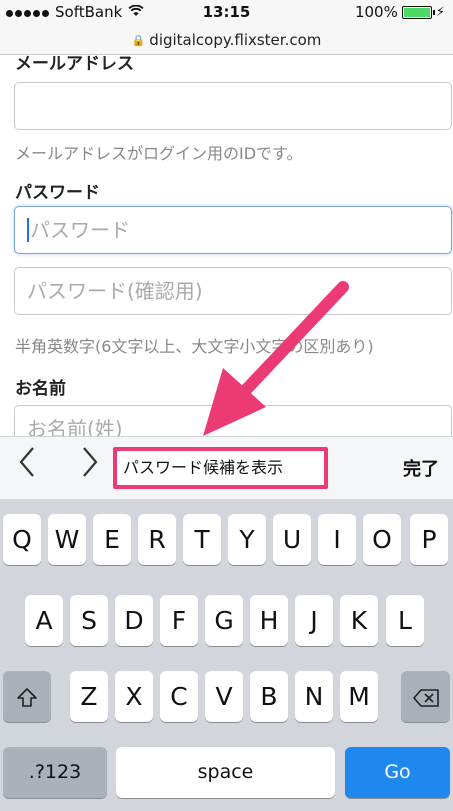 The height and width of the screenshot is (811, 453). I want to click on last-name-field: お名前(姓), so click(233, 420).